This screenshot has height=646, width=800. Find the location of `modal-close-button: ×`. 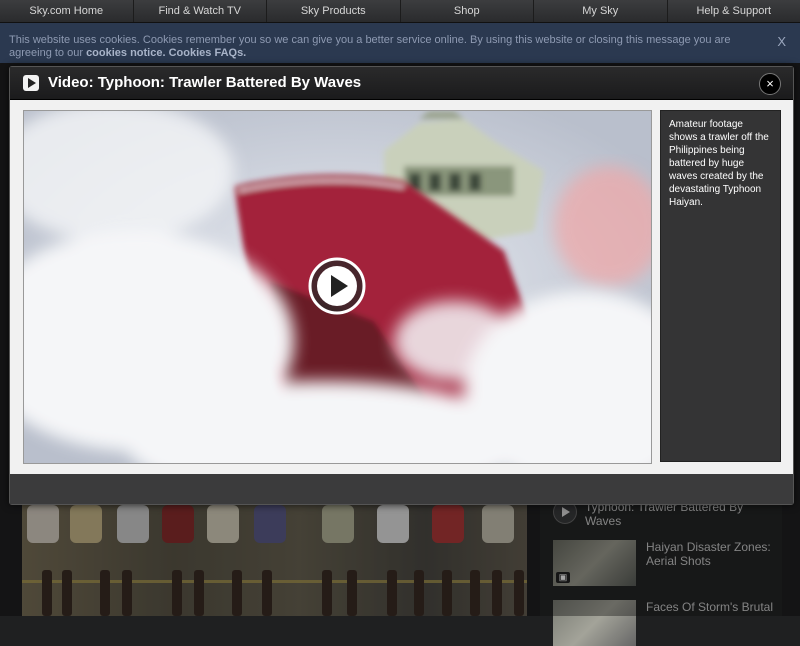

modal-close-button: × is located at coordinates (770, 84).